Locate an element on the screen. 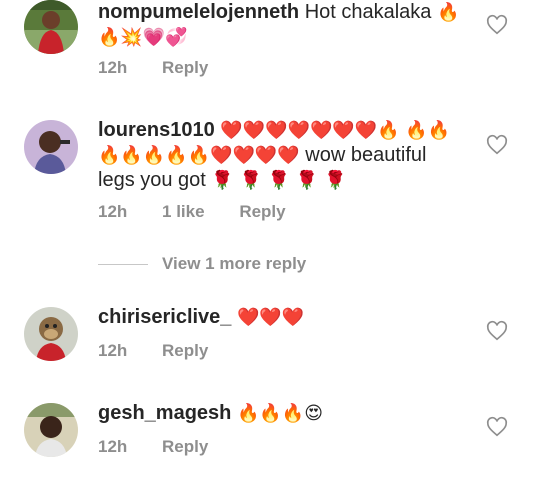 This screenshot has height=487, width=540. comment-emojis: ❤️❤️❤️ is located at coordinates (271, 317).